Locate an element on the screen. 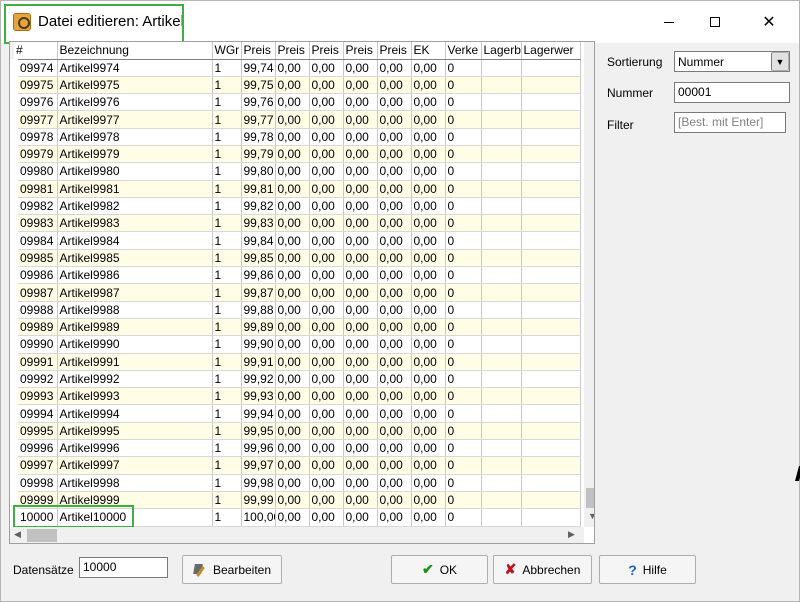 The height and width of the screenshot is (602, 800). table-cell: 99,79 is located at coordinates (258, 154).